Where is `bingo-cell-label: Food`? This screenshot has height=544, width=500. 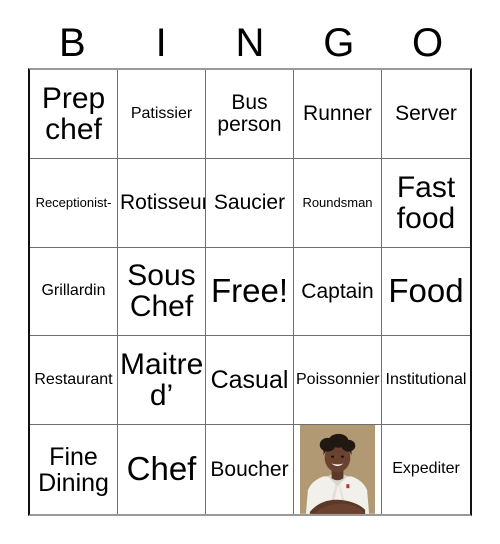
bingo-cell-label: Food is located at coordinates (426, 291).